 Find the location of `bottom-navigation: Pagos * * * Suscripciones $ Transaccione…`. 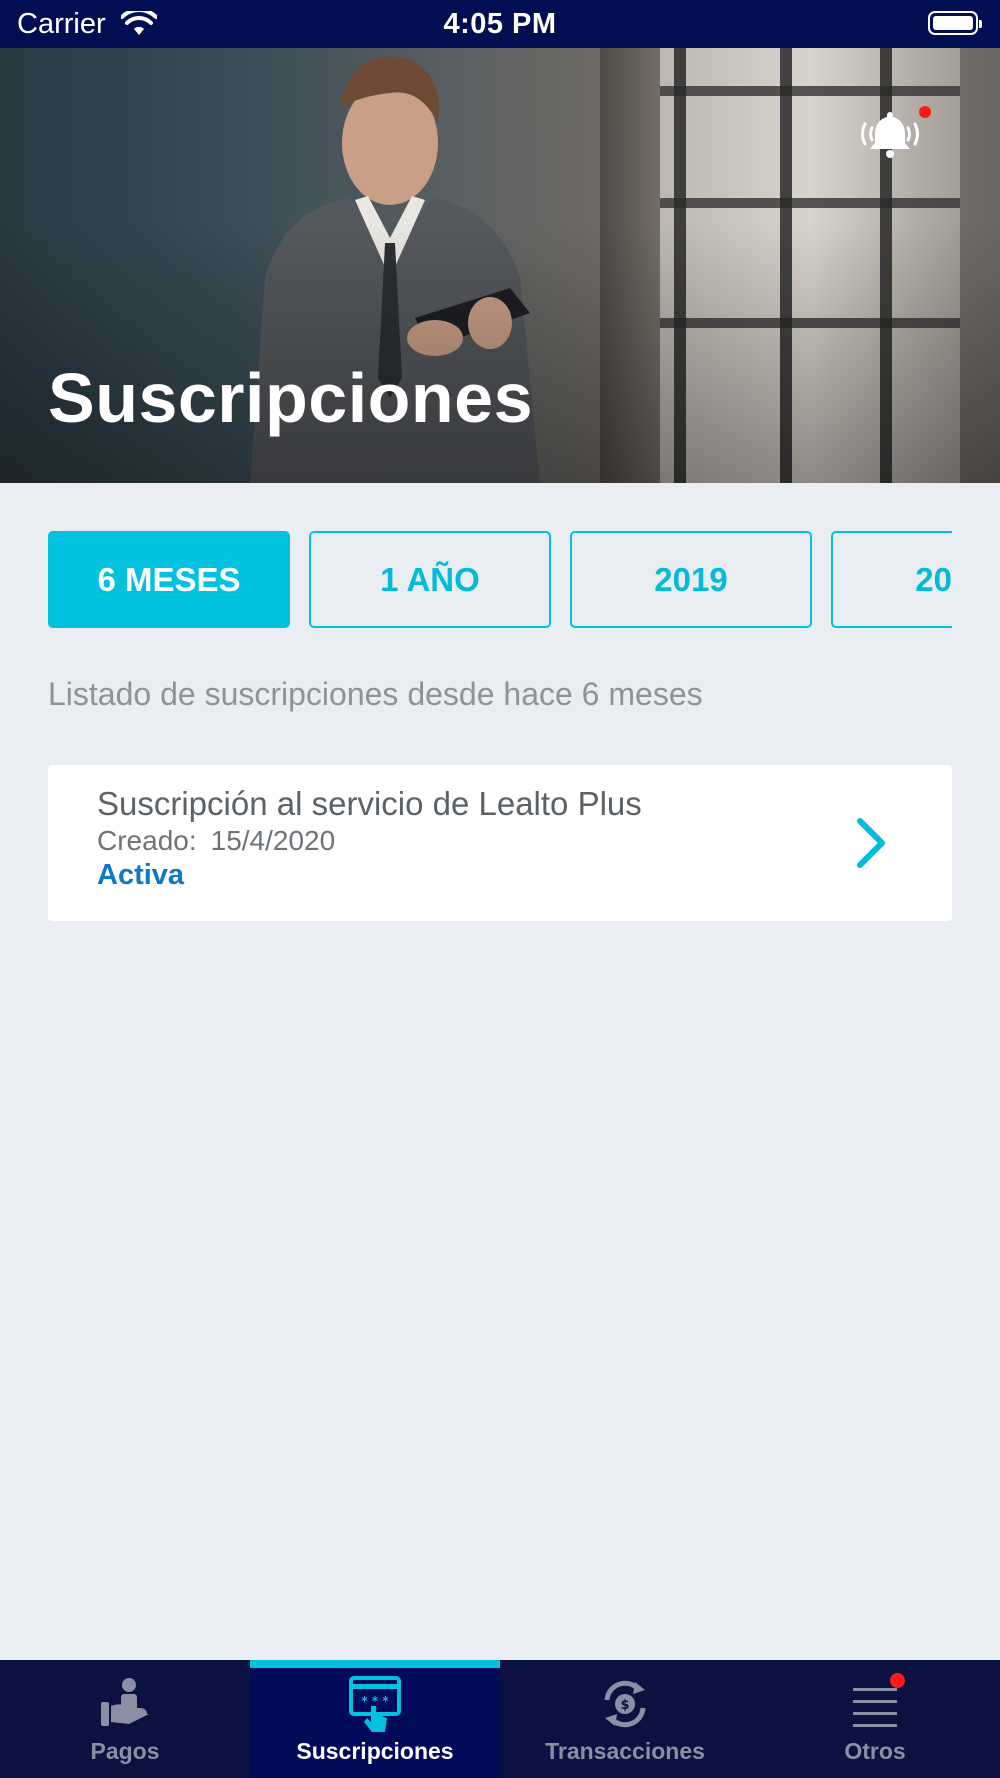

bottom-navigation: Pagos * * * Suscripciones $ Transaccione… is located at coordinates (500, 1719).